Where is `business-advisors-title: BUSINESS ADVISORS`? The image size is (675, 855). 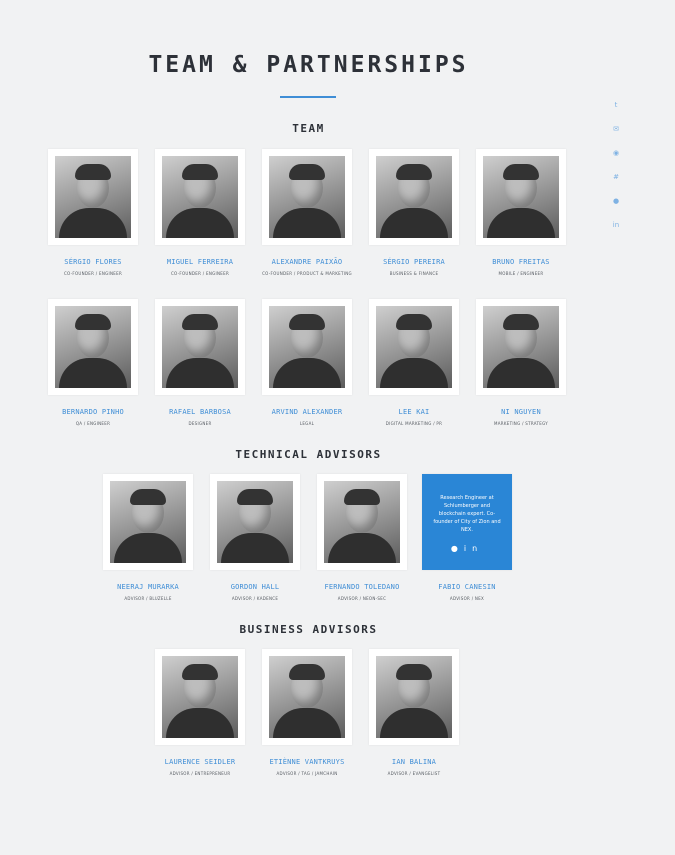 business-advisors-title: BUSINESS ADVISORS is located at coordinates (308, 629).